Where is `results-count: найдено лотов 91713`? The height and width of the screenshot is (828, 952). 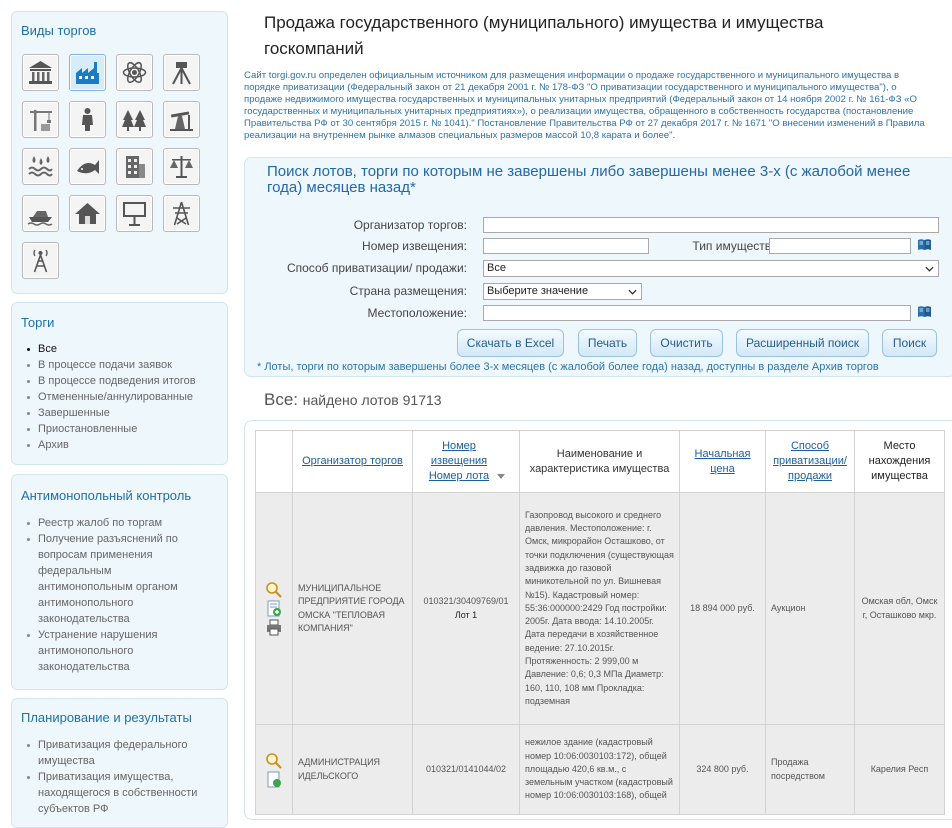 results-count: найдено лотов 91713 is located at coordinates (372, 400).